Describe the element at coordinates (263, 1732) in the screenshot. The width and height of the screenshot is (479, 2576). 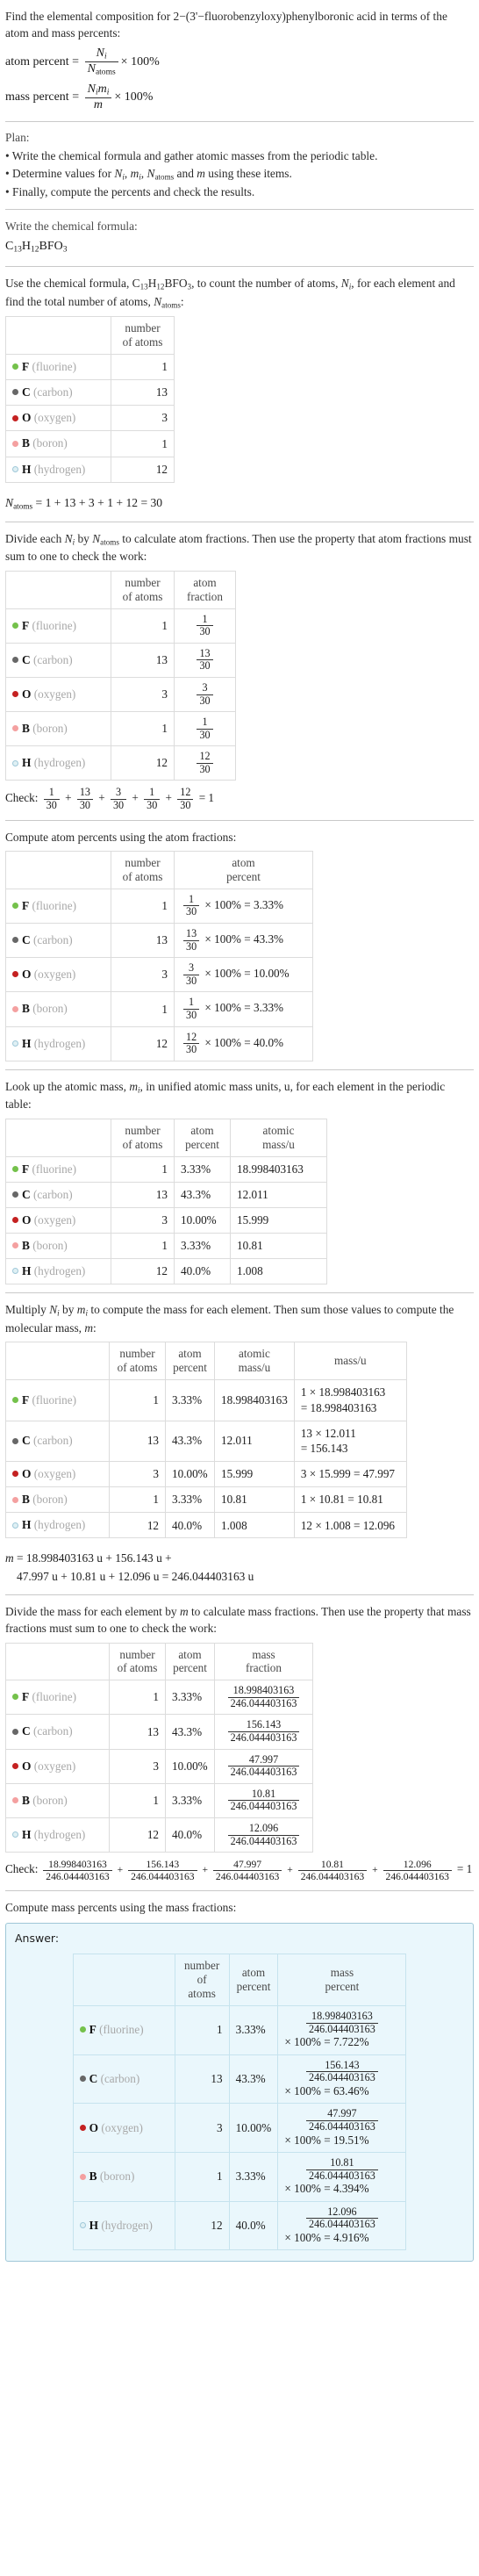
I see `element-mass-fraction: 156.143 246.044403163` at that location.